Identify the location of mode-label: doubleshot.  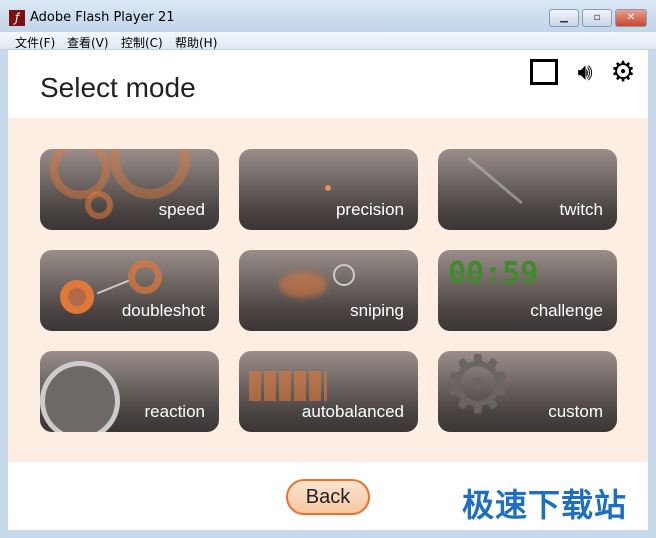
(163, 310).